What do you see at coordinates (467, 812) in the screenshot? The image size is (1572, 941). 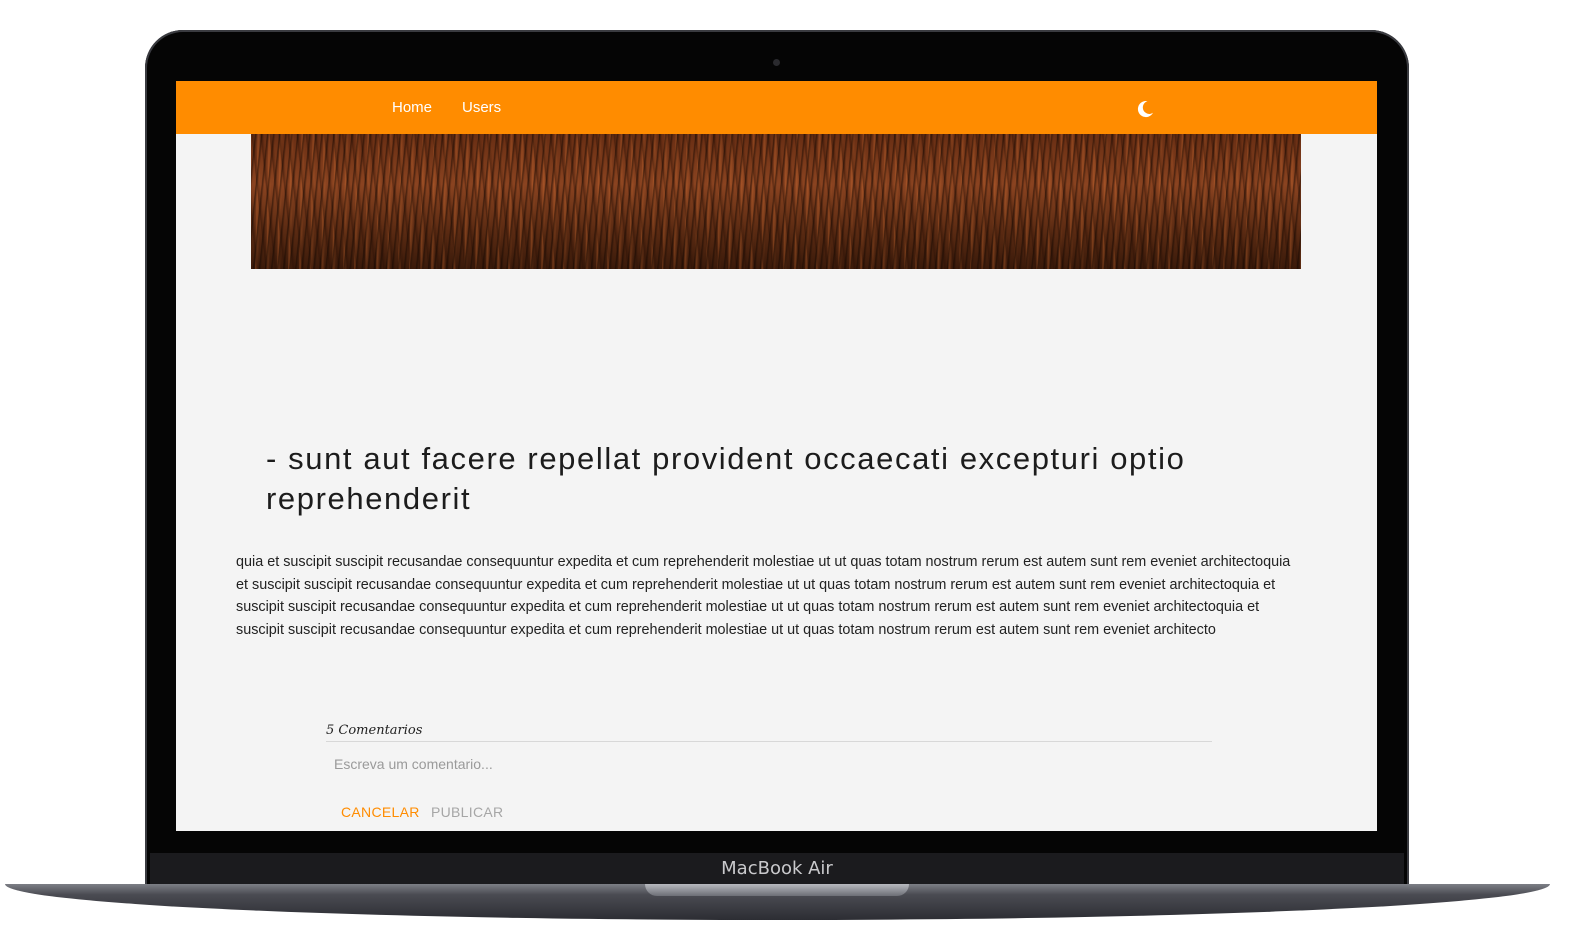 I see `publish-button: PUBLICAR` at bounding box center [467, 812].